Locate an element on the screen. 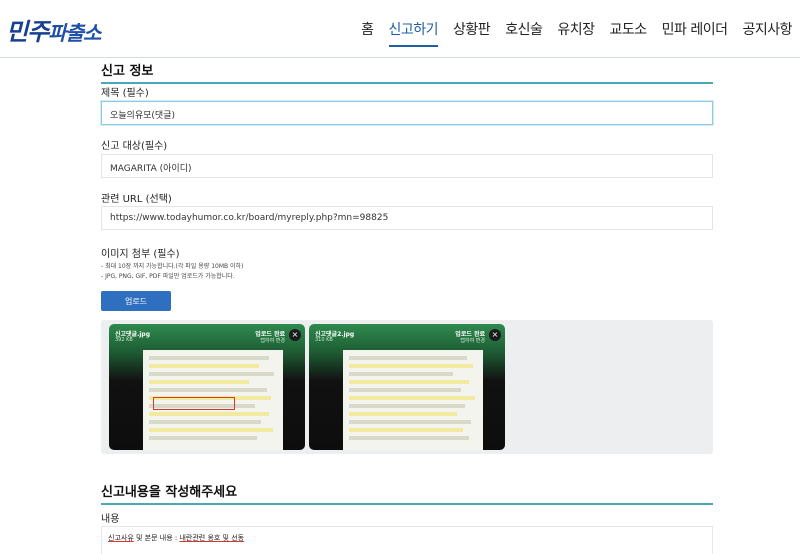  url-label: 관련 URL (선택) is located at coordinates (136, 199).